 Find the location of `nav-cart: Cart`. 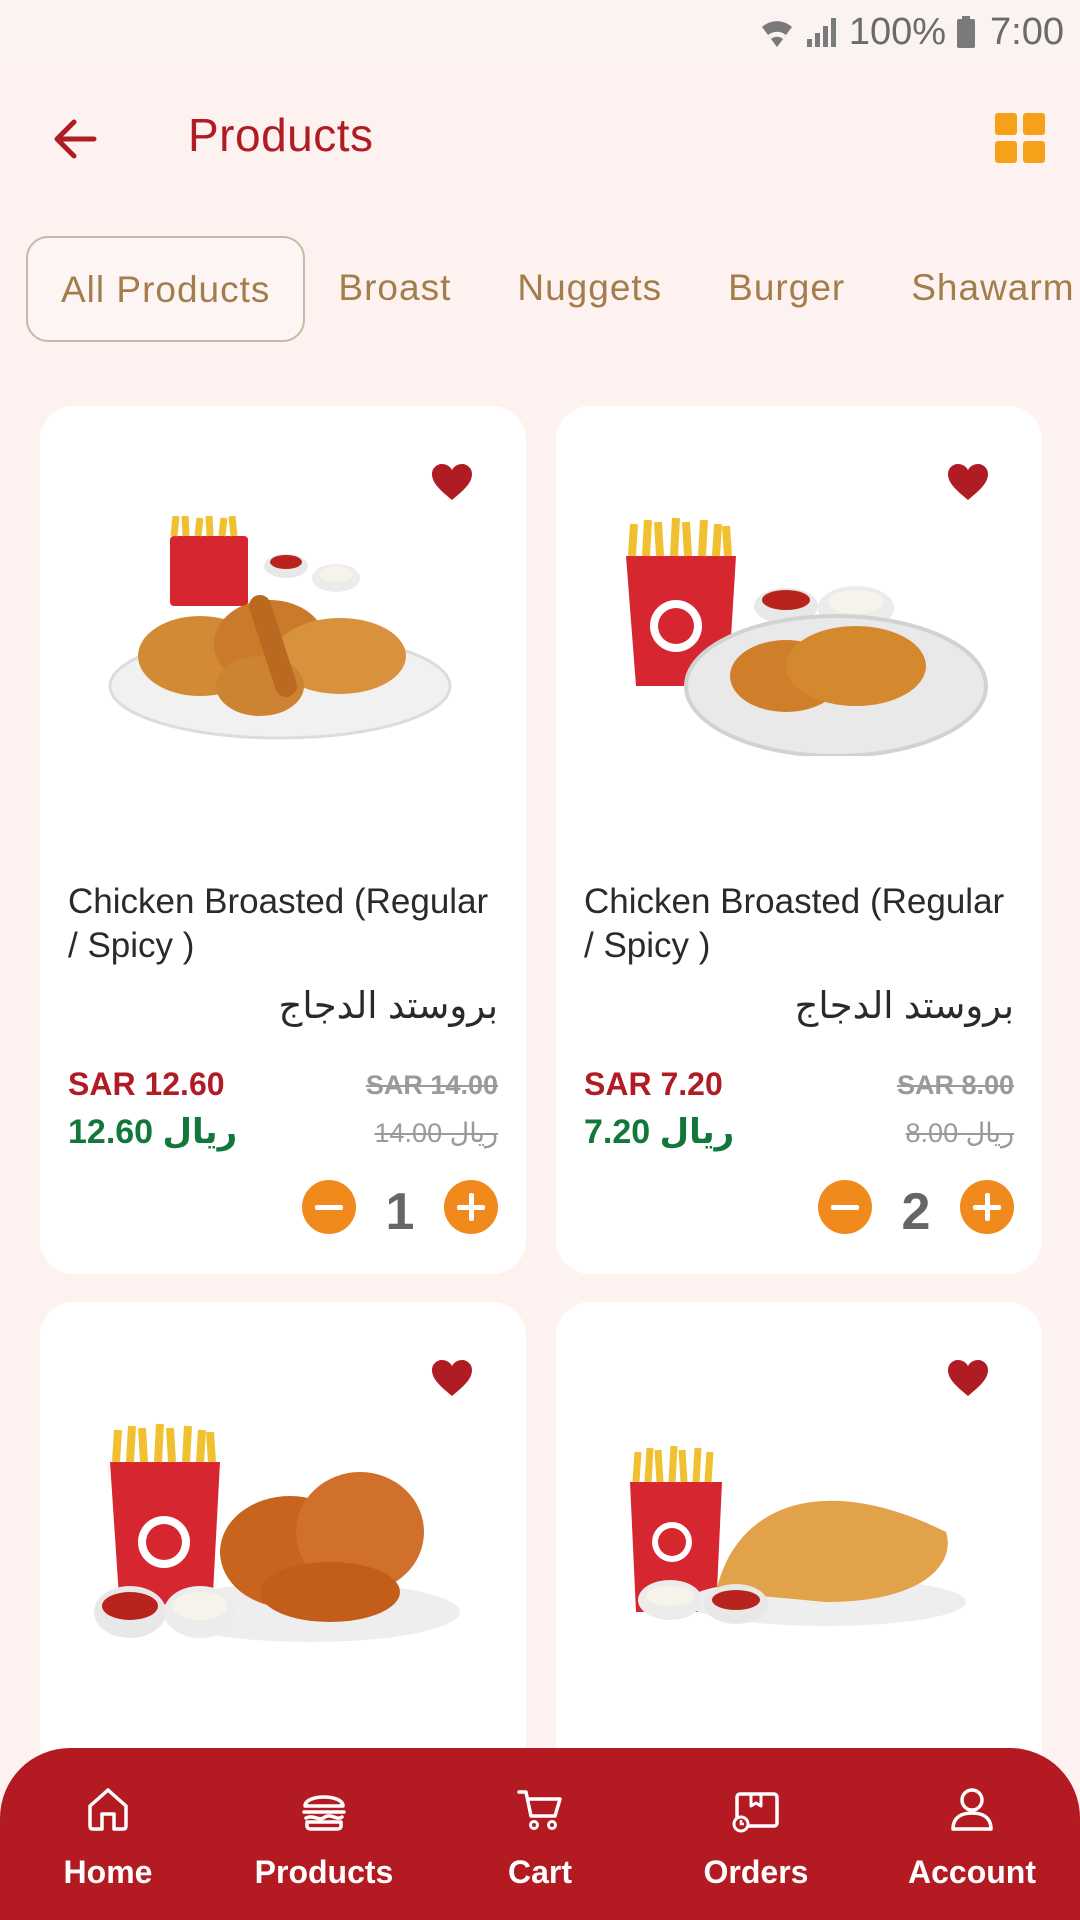

nav-cart: Cart is located at coordinates (540, 1834).